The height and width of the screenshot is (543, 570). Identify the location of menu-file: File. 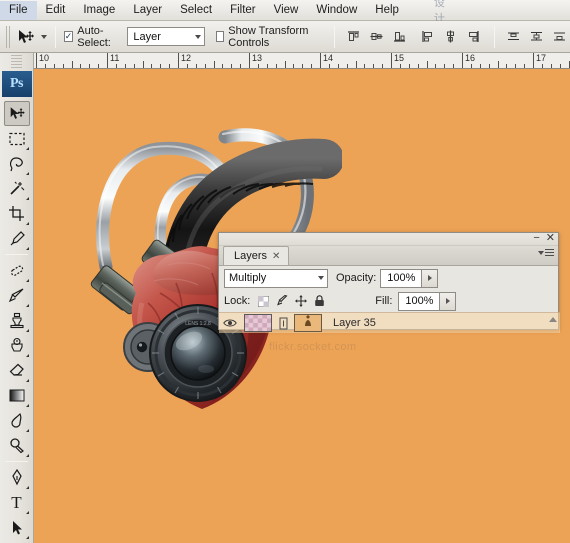
(18, 10).